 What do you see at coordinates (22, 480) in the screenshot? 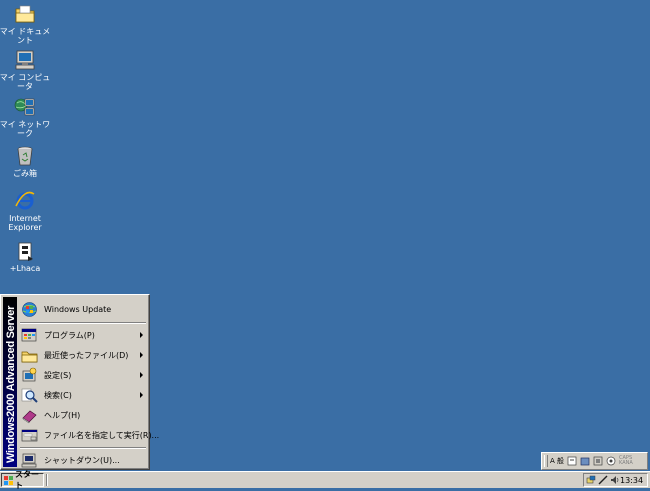
I see `start-button: スタート` at bounding box center [22, 480].